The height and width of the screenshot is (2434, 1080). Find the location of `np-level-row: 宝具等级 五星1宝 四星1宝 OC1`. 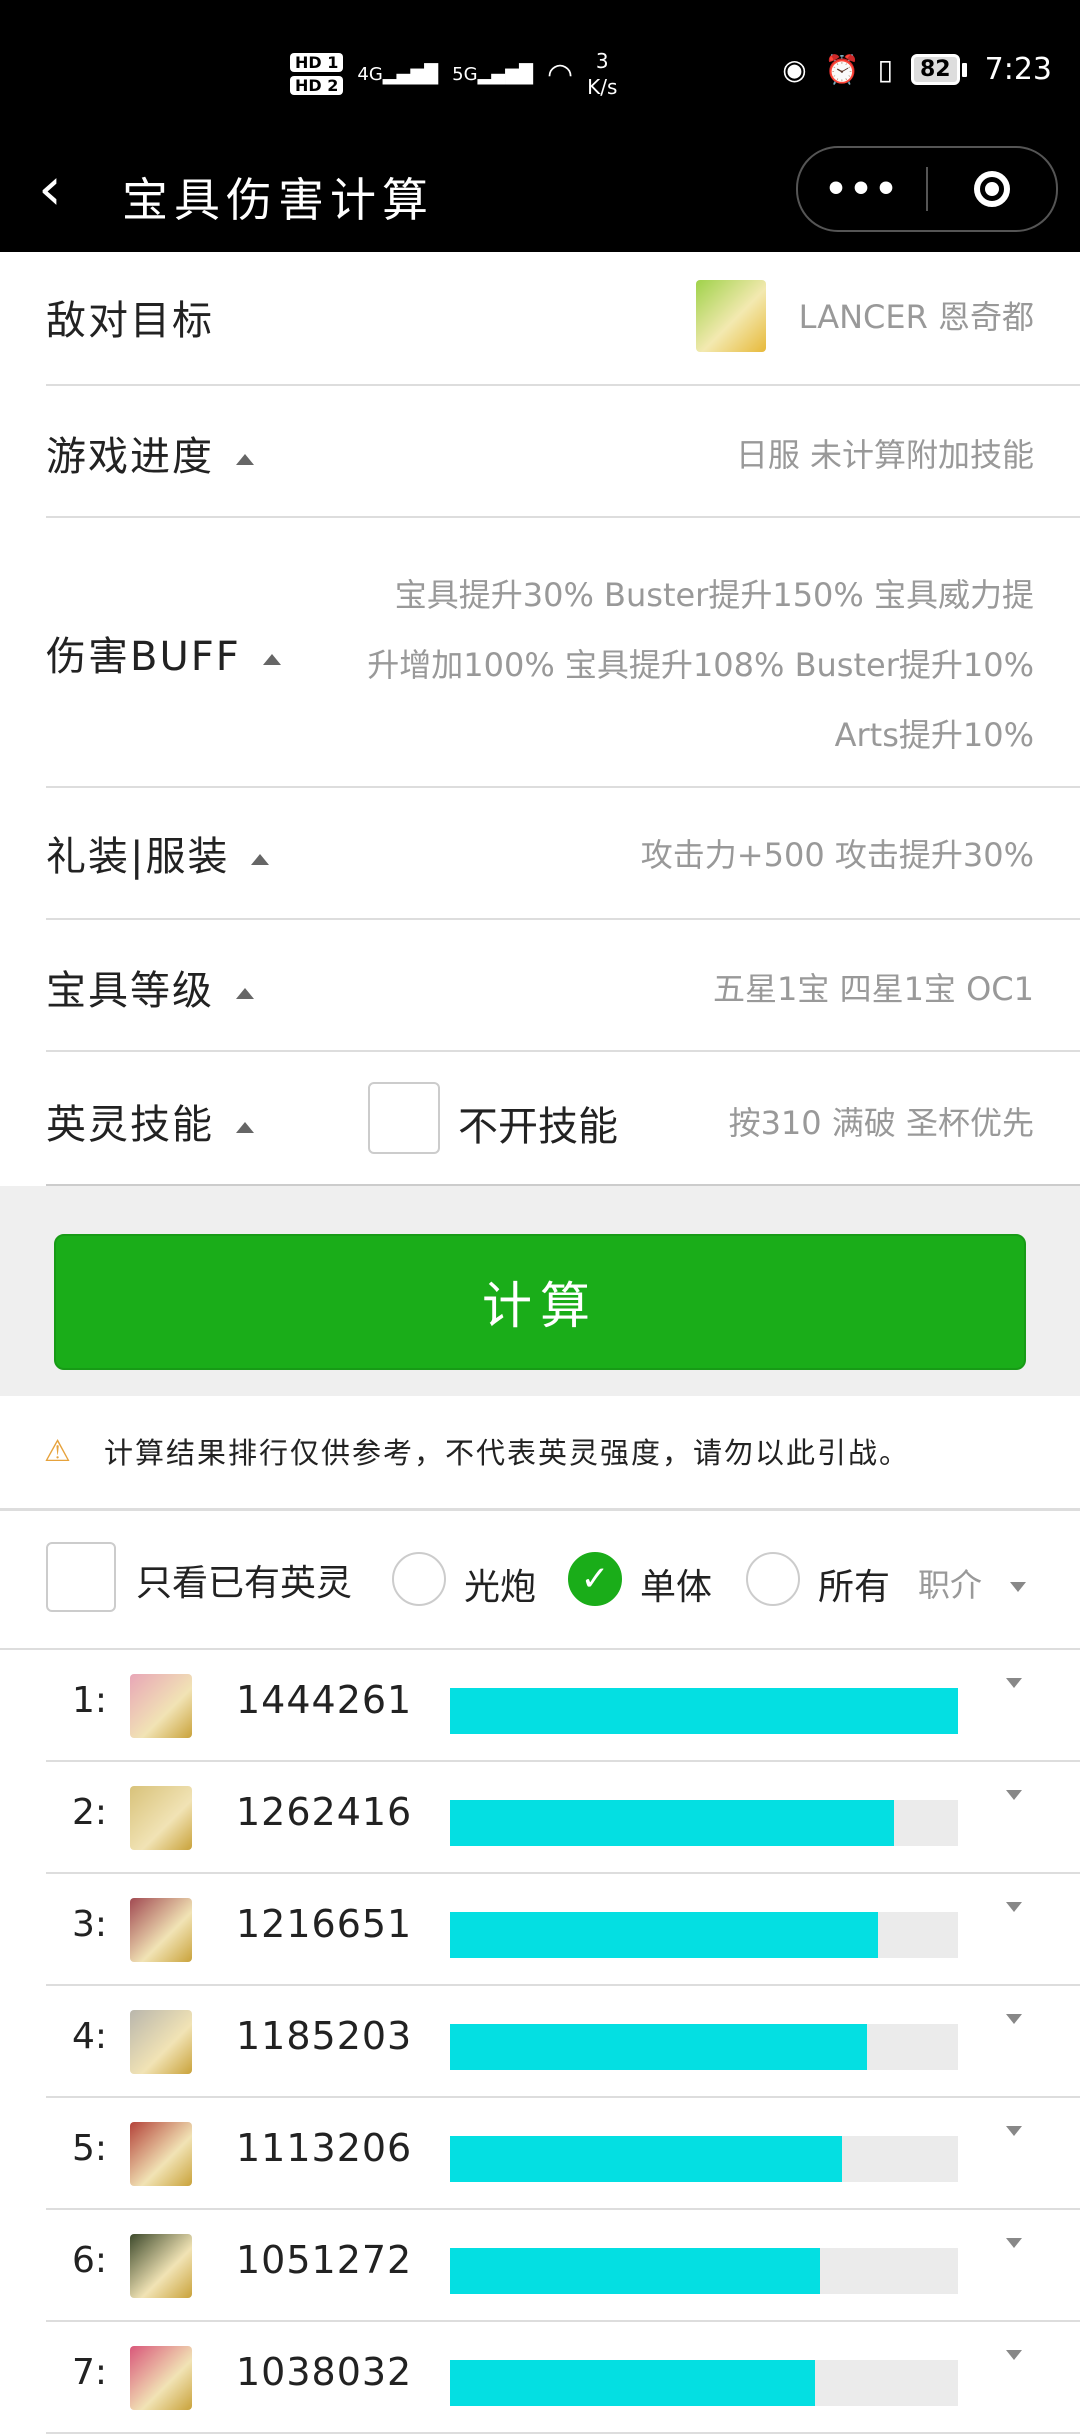

np-level-row: 宝具等级 五星1宝 四星1宝 OC1 is located at coordinates (563, 986).